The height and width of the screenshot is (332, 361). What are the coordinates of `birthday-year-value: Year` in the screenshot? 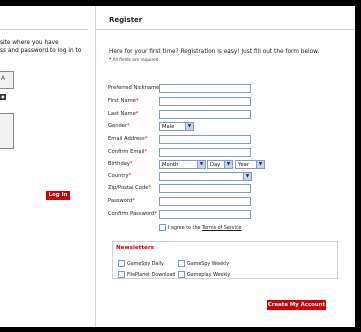 It's located at (243, 165).